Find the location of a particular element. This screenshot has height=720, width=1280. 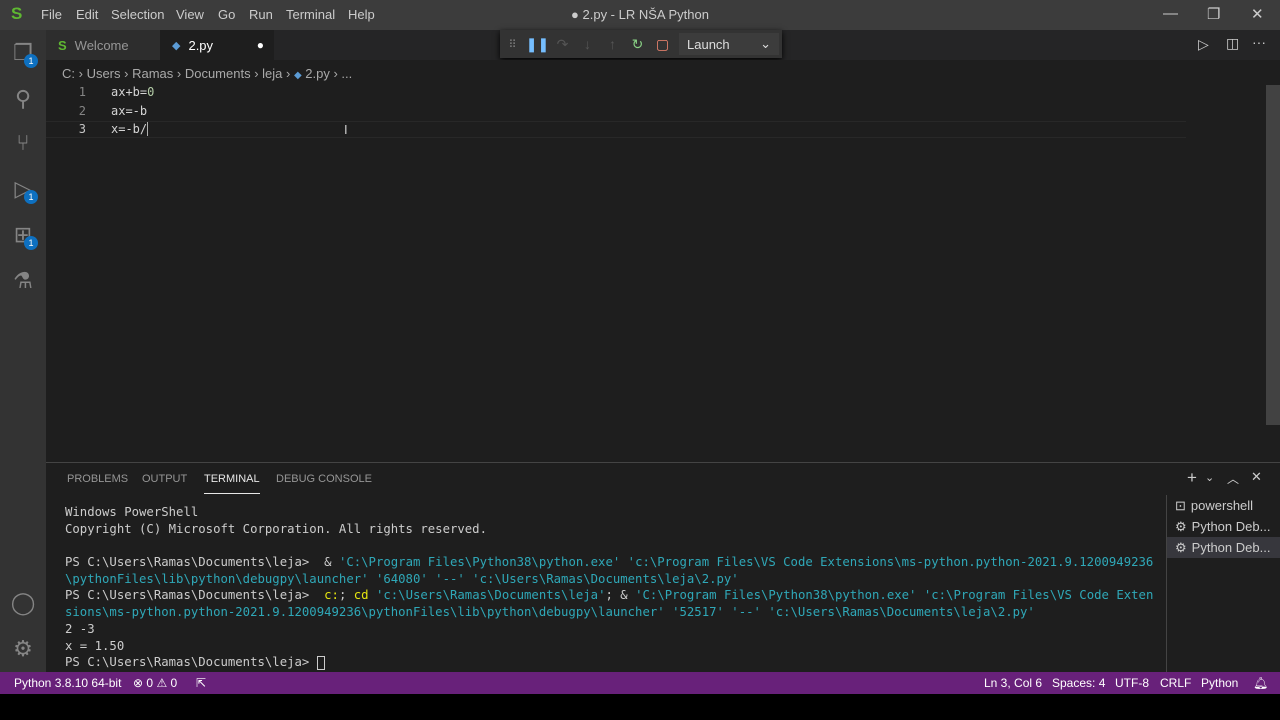

new-terminal-icon: + is located at coordinates (1192, 478).